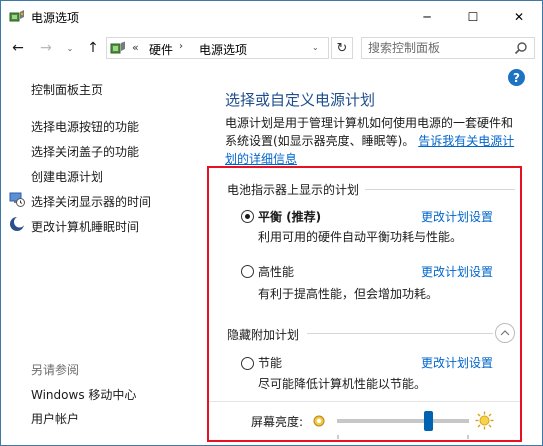  Describe the element at coordinates (91, 201) in the screenshot. I see `sidebar-link-display-timeout: 选择关闭显示器的时间` at that location.